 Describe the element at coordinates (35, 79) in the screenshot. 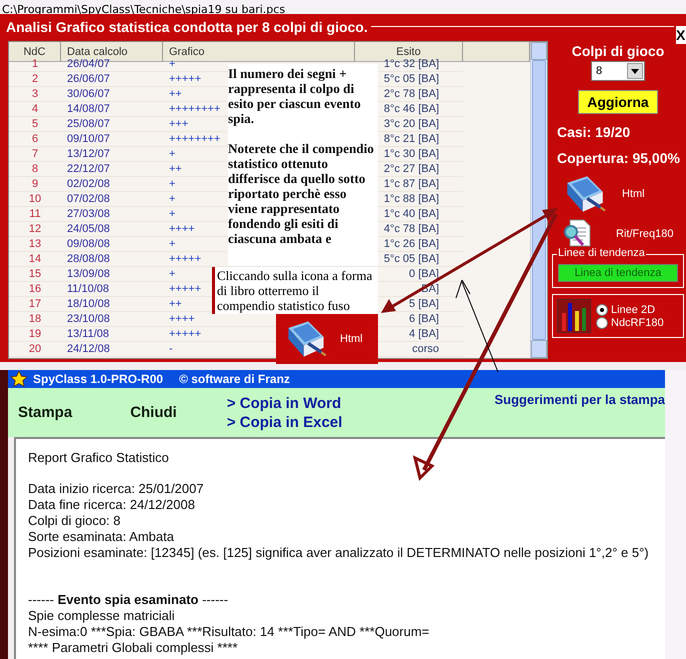

I see `row-number: 2` at that location.